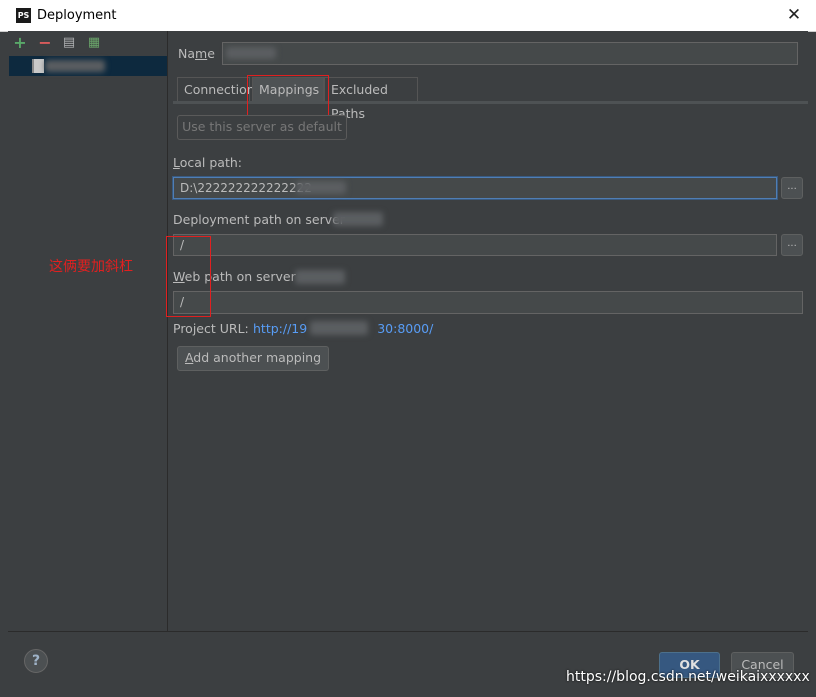 The height and width of the screenshot is (697, 816). What do you see at coordinates (371, 99) in the screenshot?
I see `tab-excluded-paths: Excluded Paths` at bounding box center [371, 99].